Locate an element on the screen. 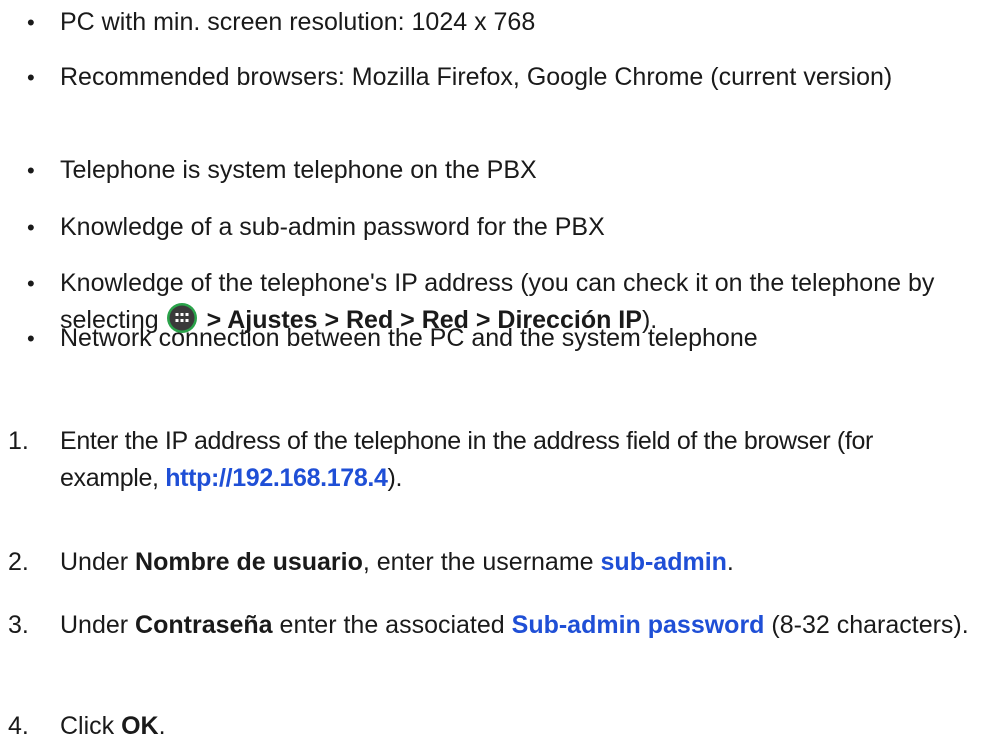 The image size is (981, 752). password-link: Sub-admin password is located at coordinates (638, 625).